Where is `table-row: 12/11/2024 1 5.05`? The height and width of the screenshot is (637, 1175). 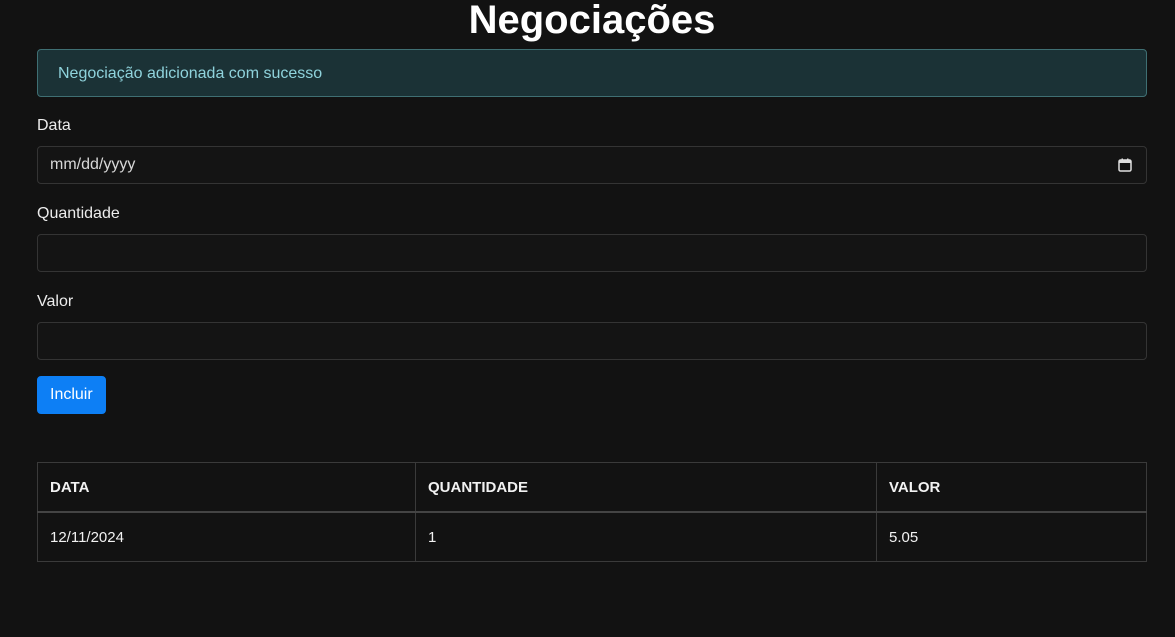 table-row: 12/11/2024 1 5.05 is located at coordinates (592, 536).